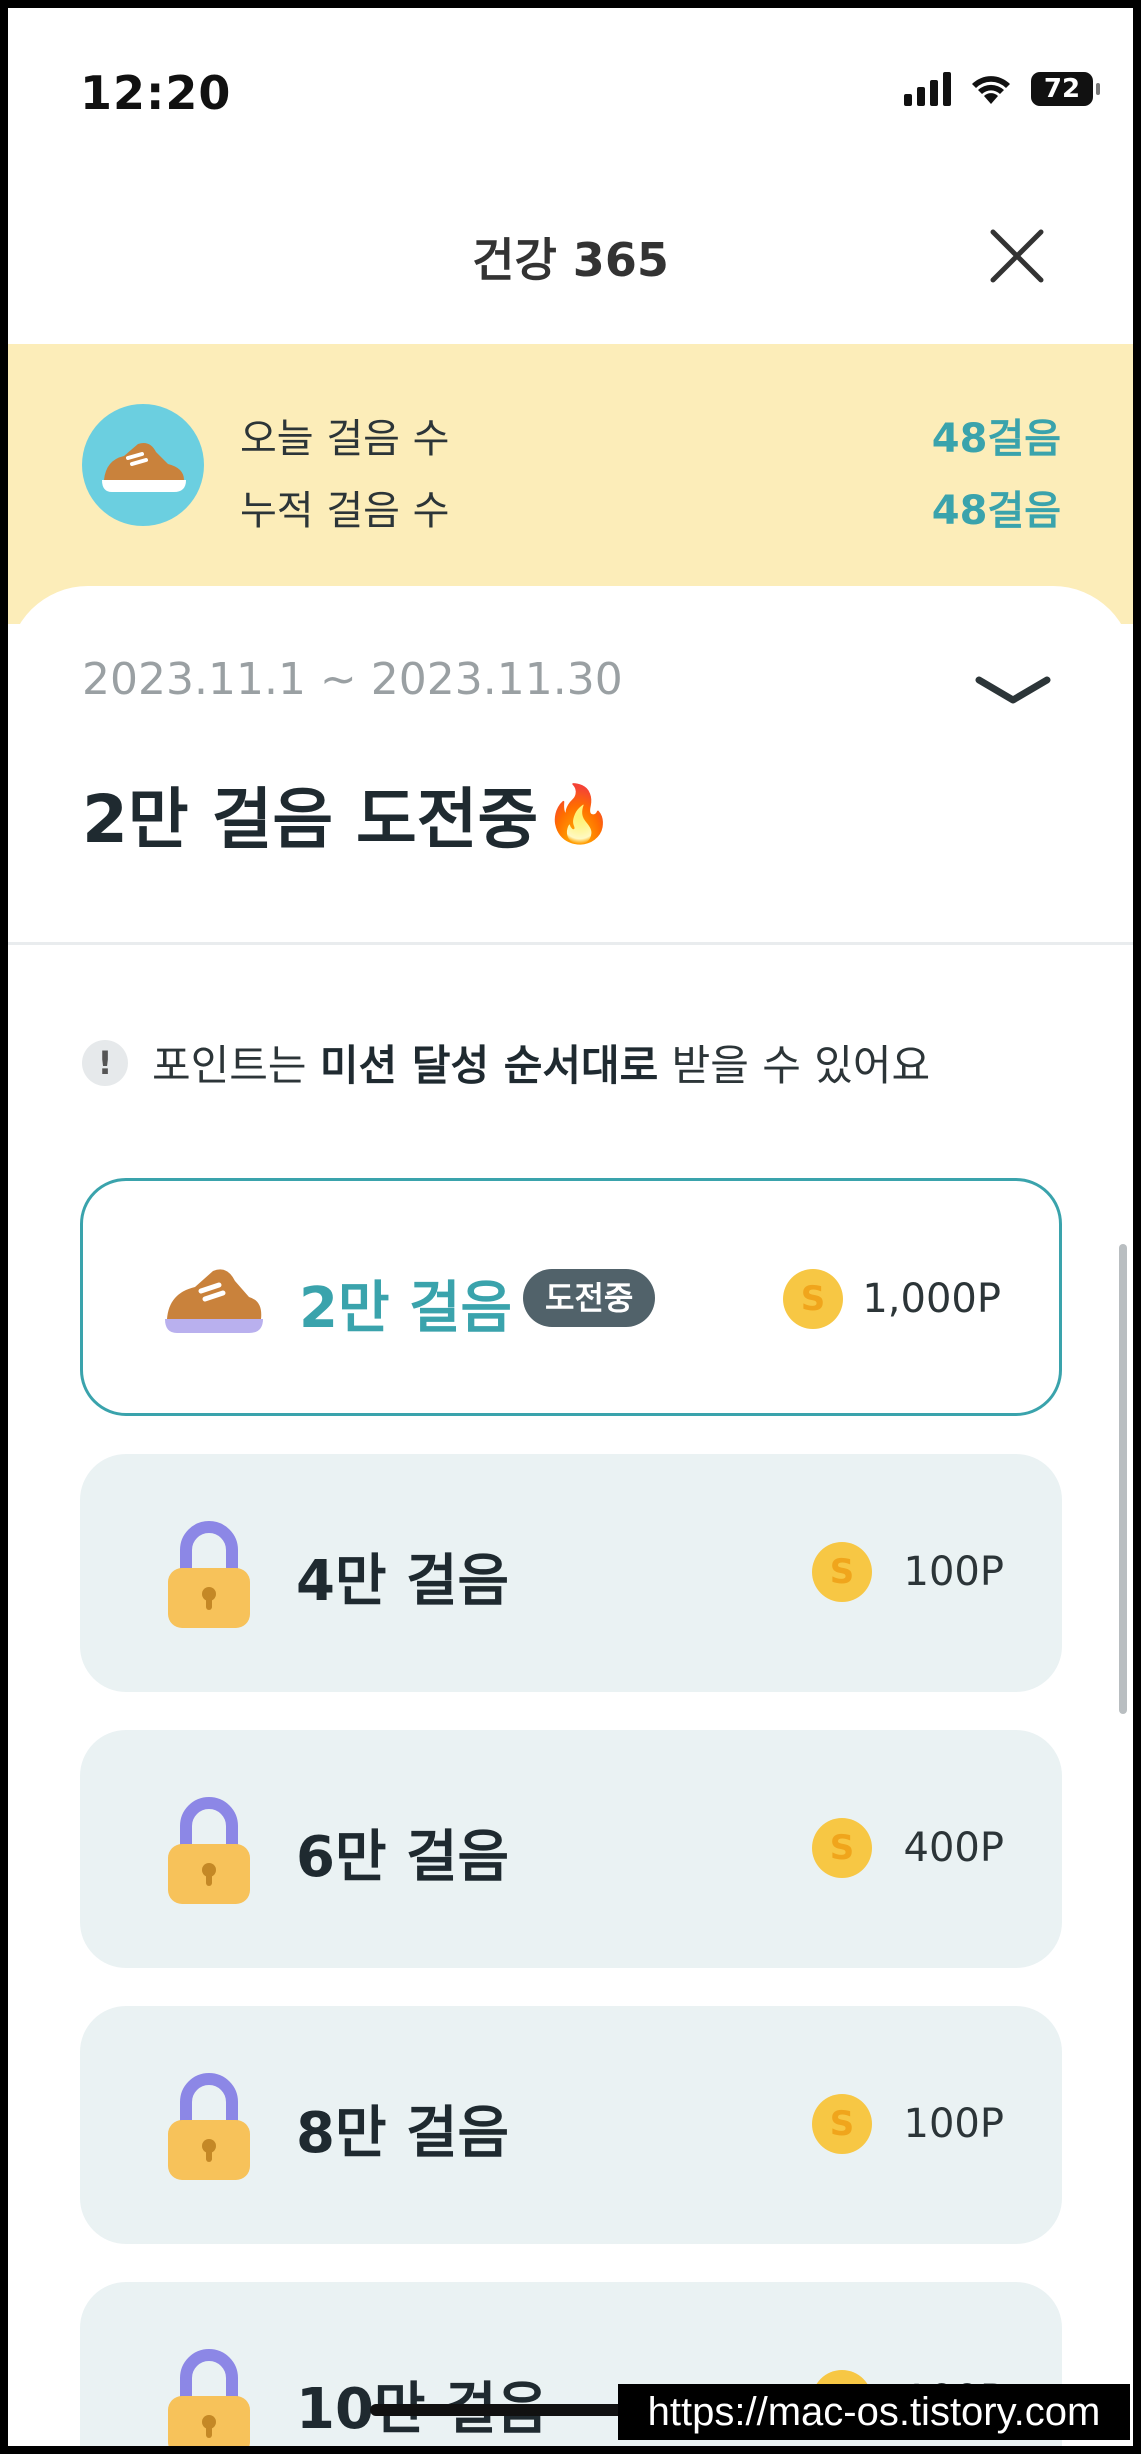  I want to click on mission-card-60k: 6만 걸음 S 400P, so click(571, 1849).